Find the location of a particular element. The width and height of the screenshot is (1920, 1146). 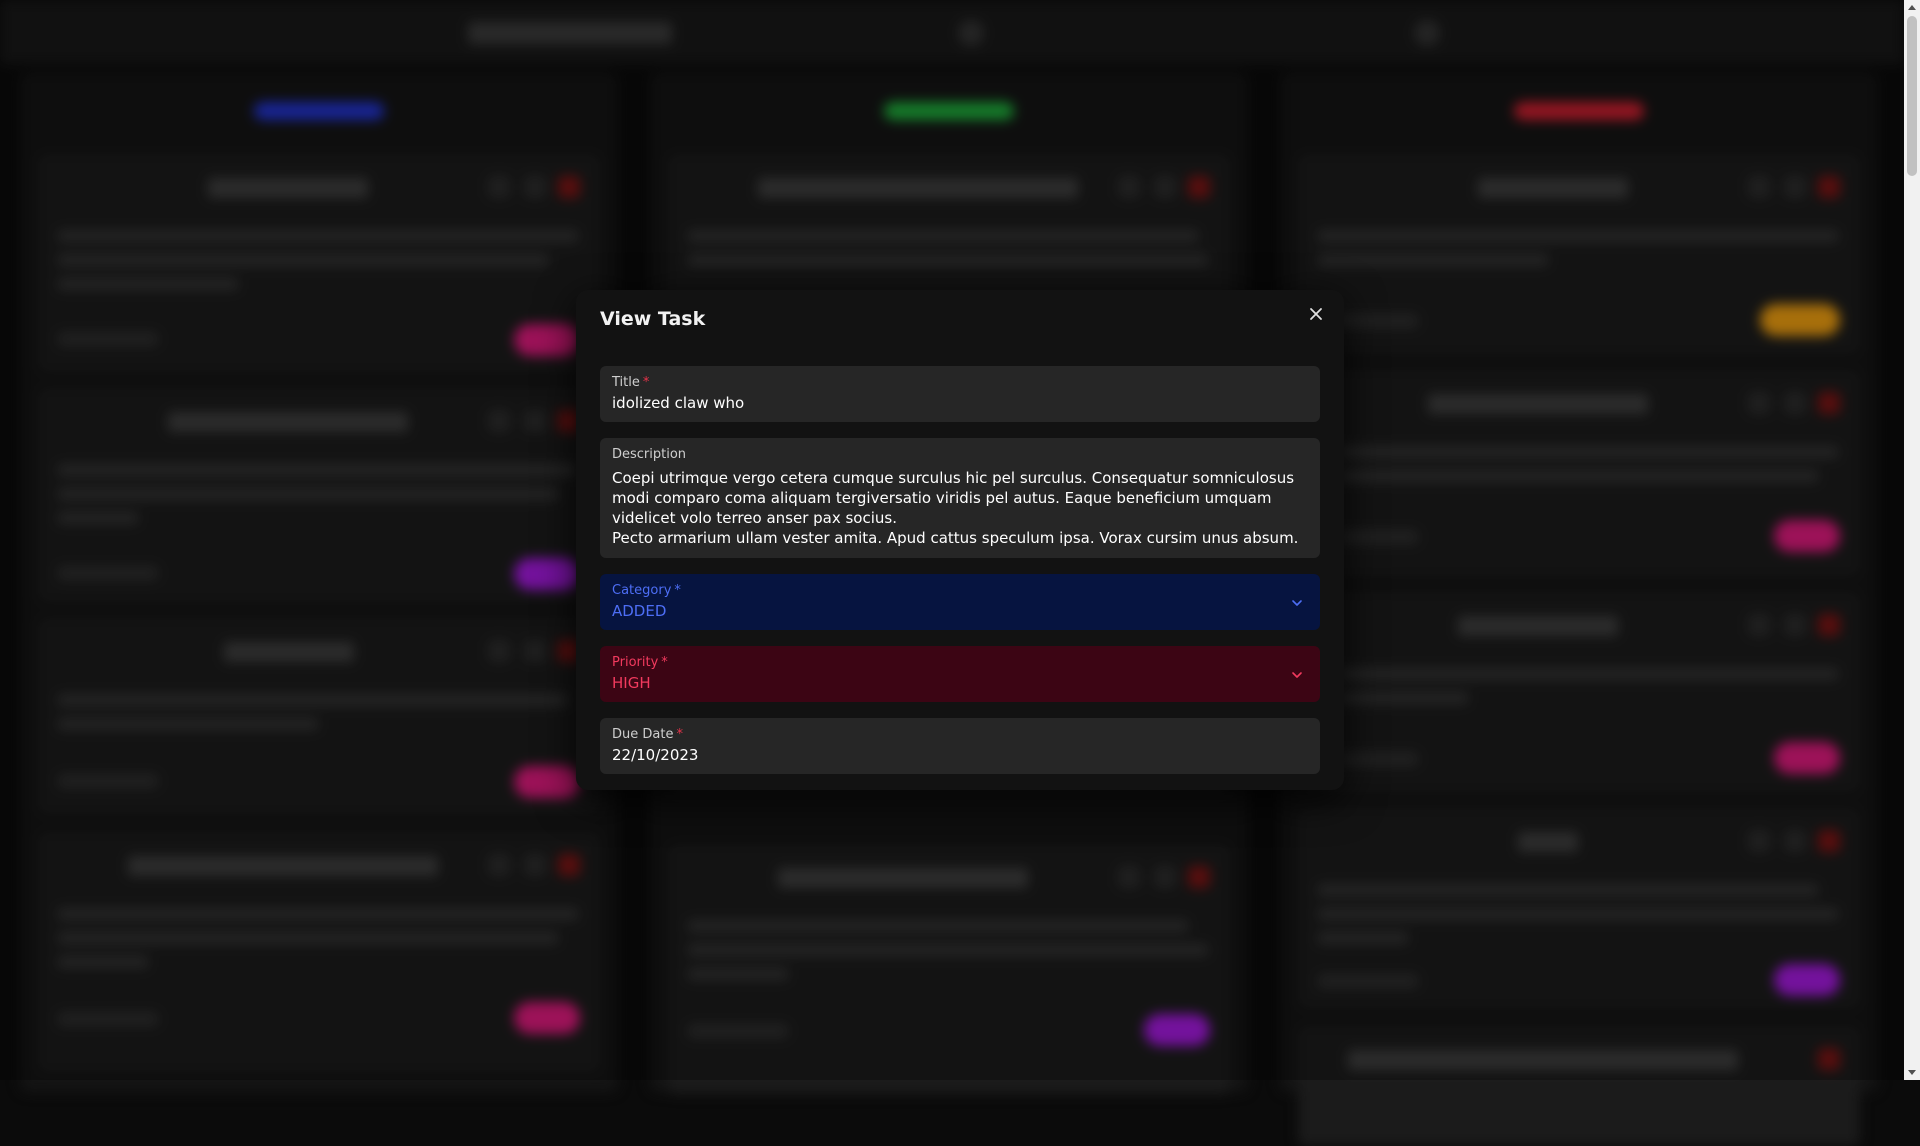

due-date-field-label: Due Date is located at coordinates (643, 734).